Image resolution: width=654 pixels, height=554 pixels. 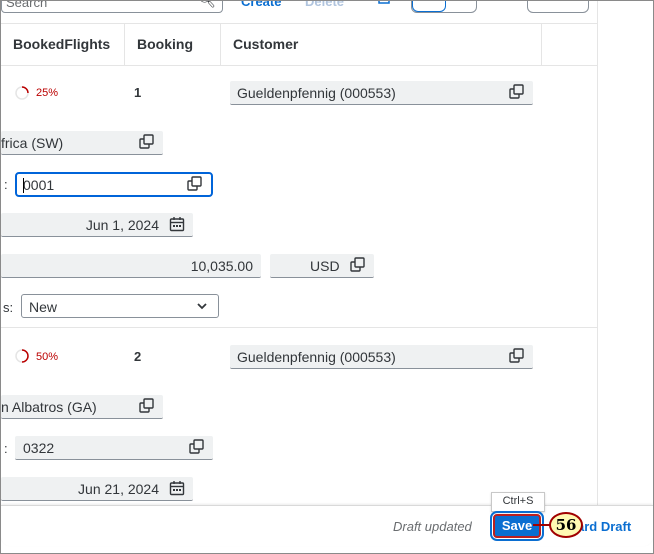 What do you see at coordinates (221, 266) in the screenshot?
I see `price-value: 10,035.00` at bounding box center [221, 266].